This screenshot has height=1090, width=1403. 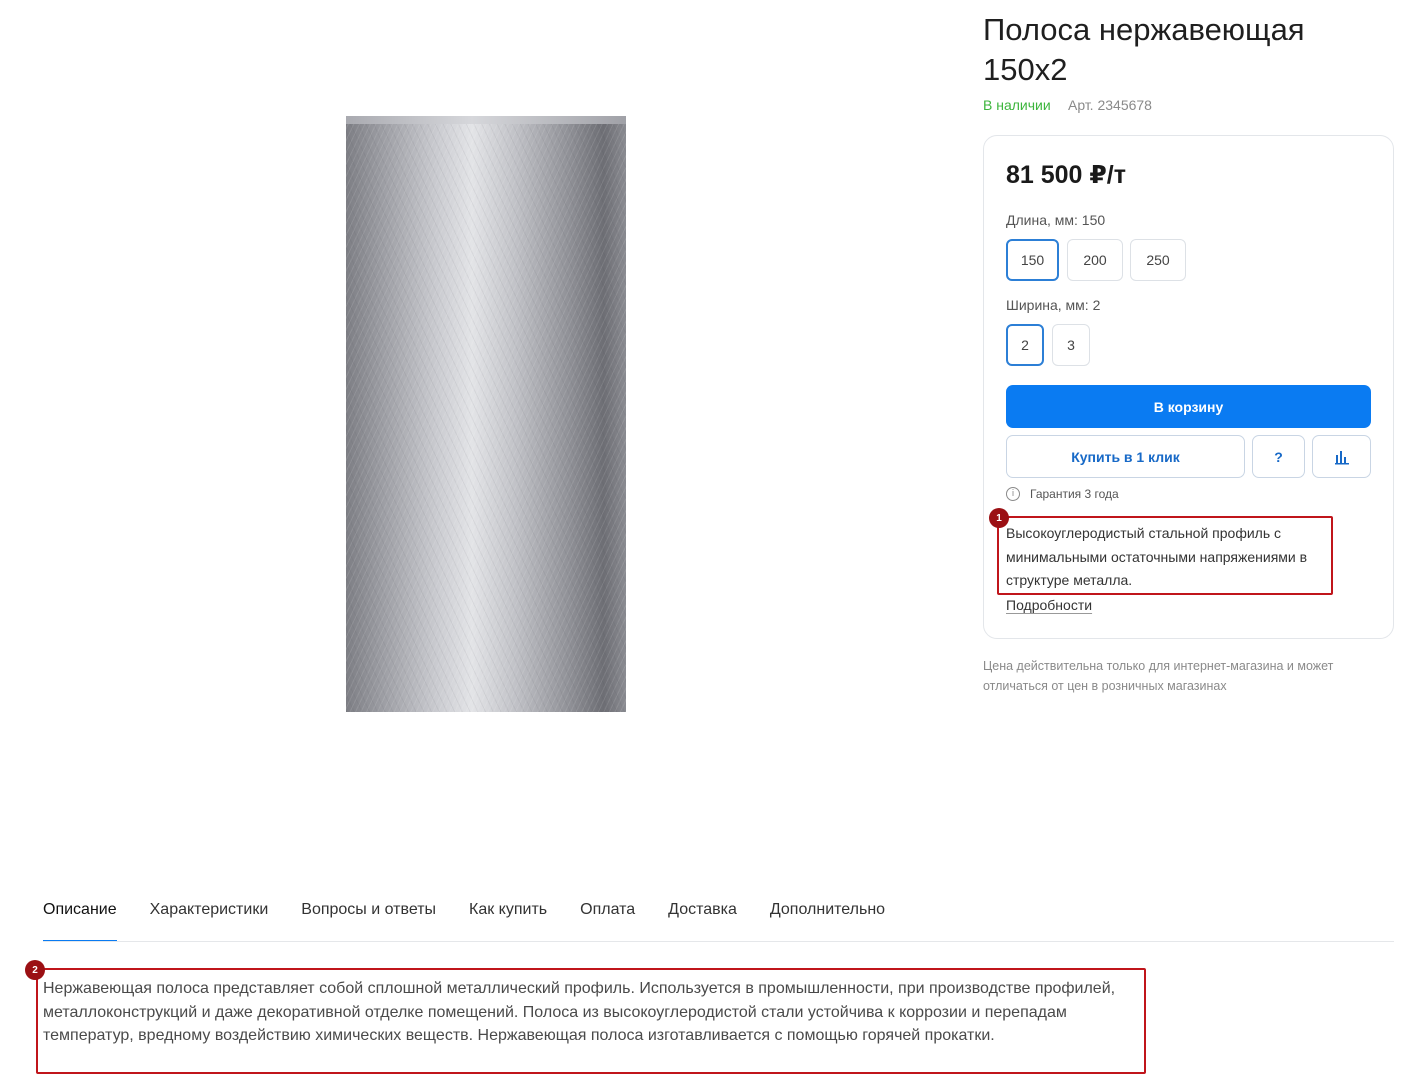 I want to click on annotation-badge-2: 2, so click(x=35, y=970).